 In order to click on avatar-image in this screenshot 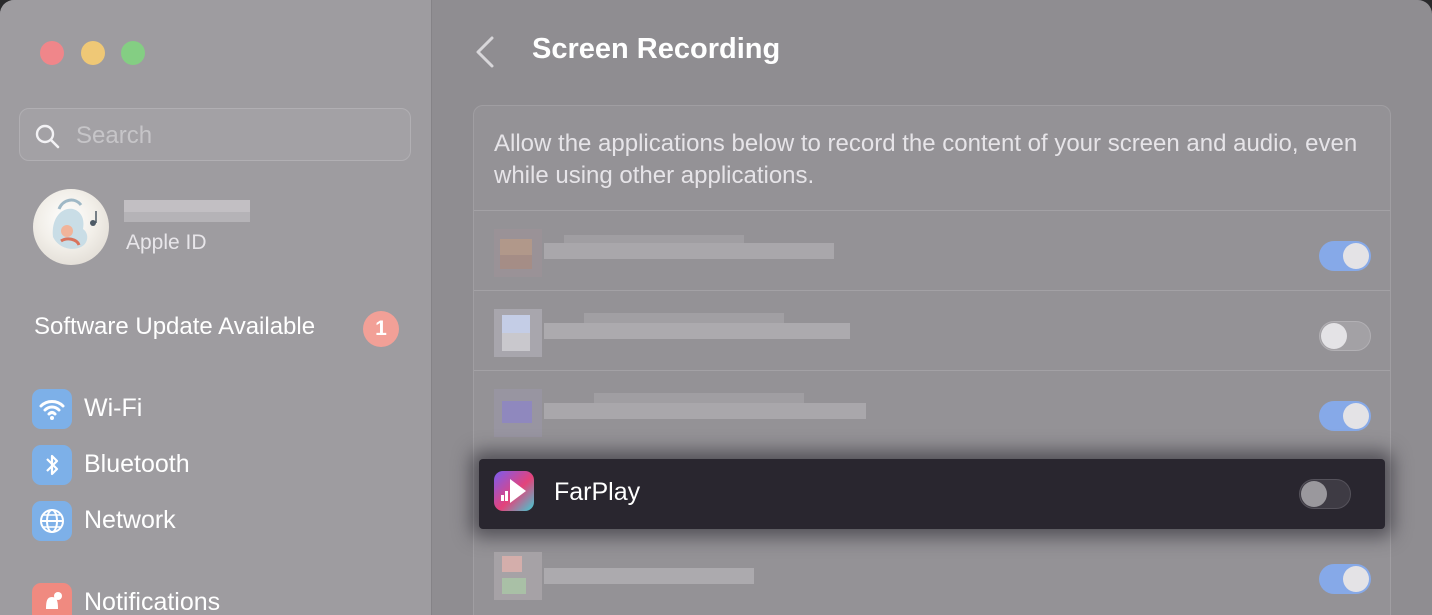, I will do `click(74, 223)`.